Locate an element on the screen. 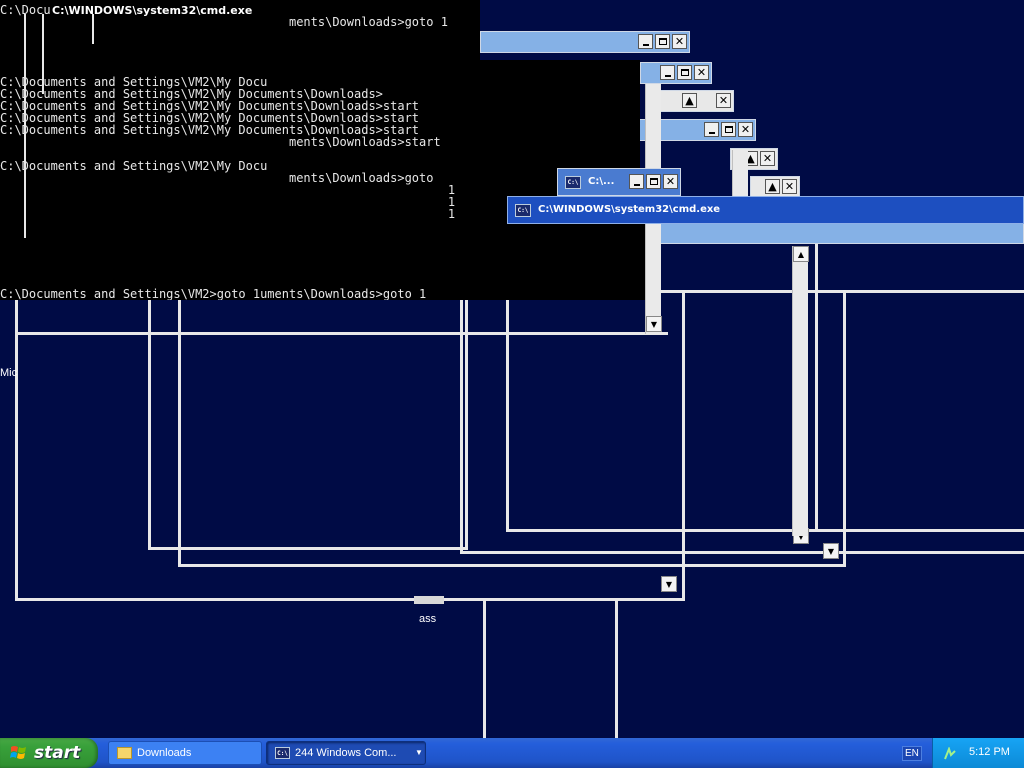  console-line: ments\Downloads>goto 1 is located at coordinates (224, 22).